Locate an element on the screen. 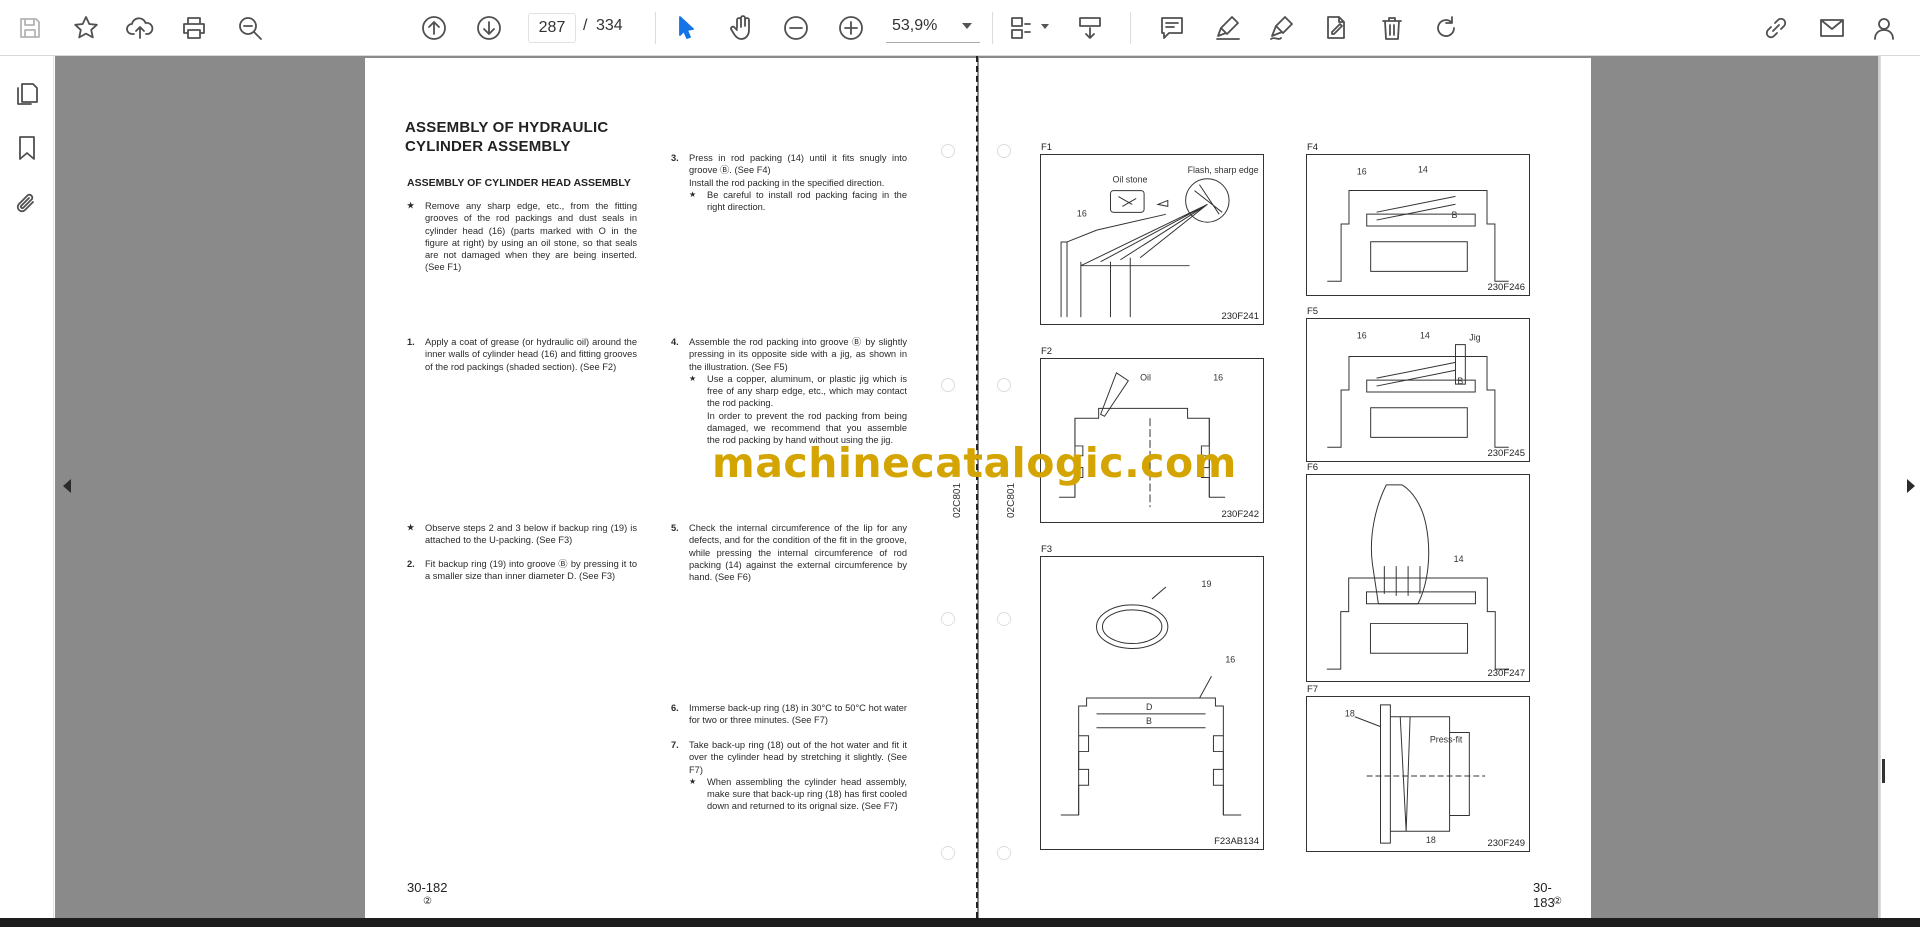  figure-f3: 19 16 D B F23AB134 is located at coordinates (1152, 703).